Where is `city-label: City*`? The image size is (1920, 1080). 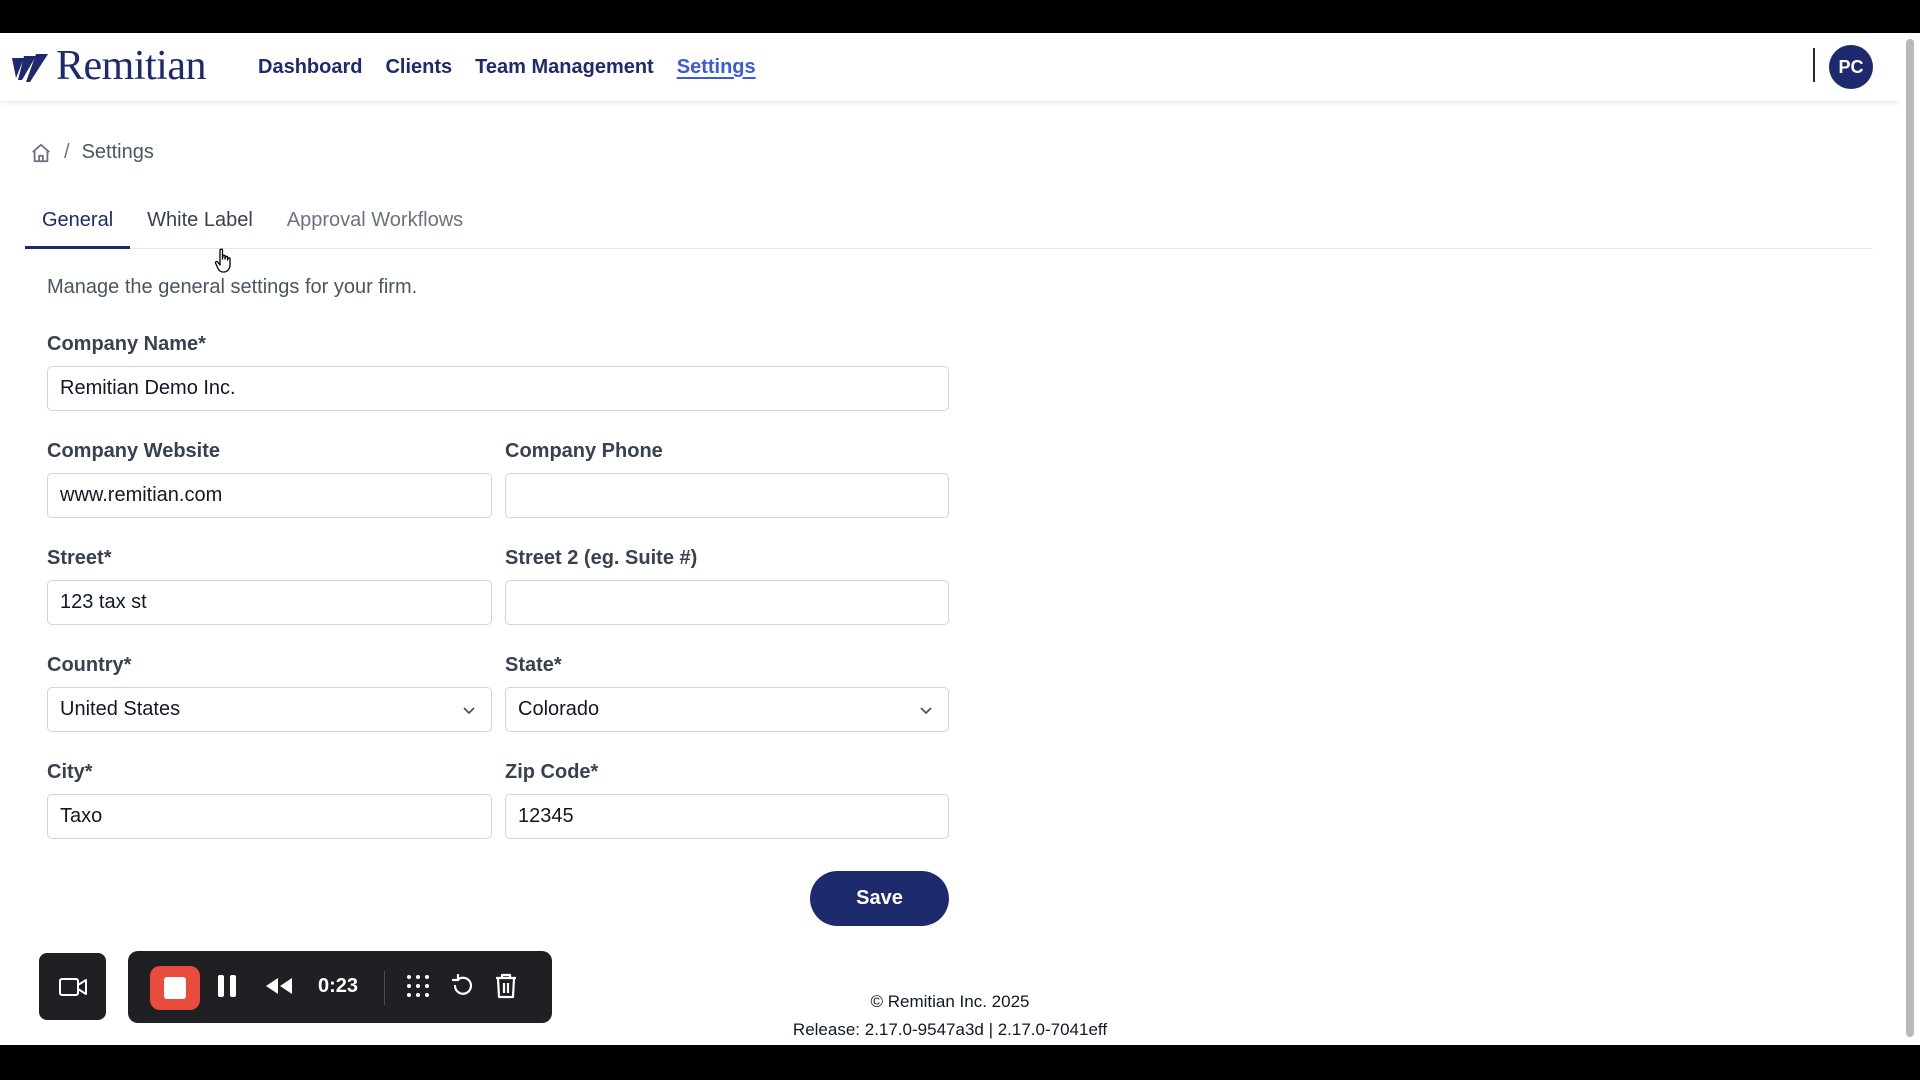 city-label: City* is located at coordinates (70, 772).